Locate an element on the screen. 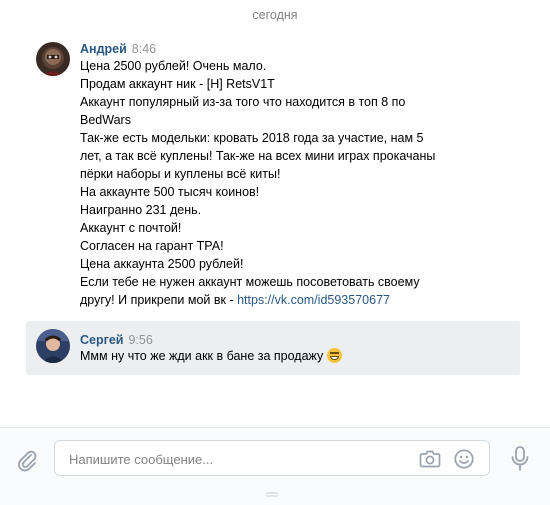  message-line: Наигранно 231 день. is located at coordinates (141, 210).